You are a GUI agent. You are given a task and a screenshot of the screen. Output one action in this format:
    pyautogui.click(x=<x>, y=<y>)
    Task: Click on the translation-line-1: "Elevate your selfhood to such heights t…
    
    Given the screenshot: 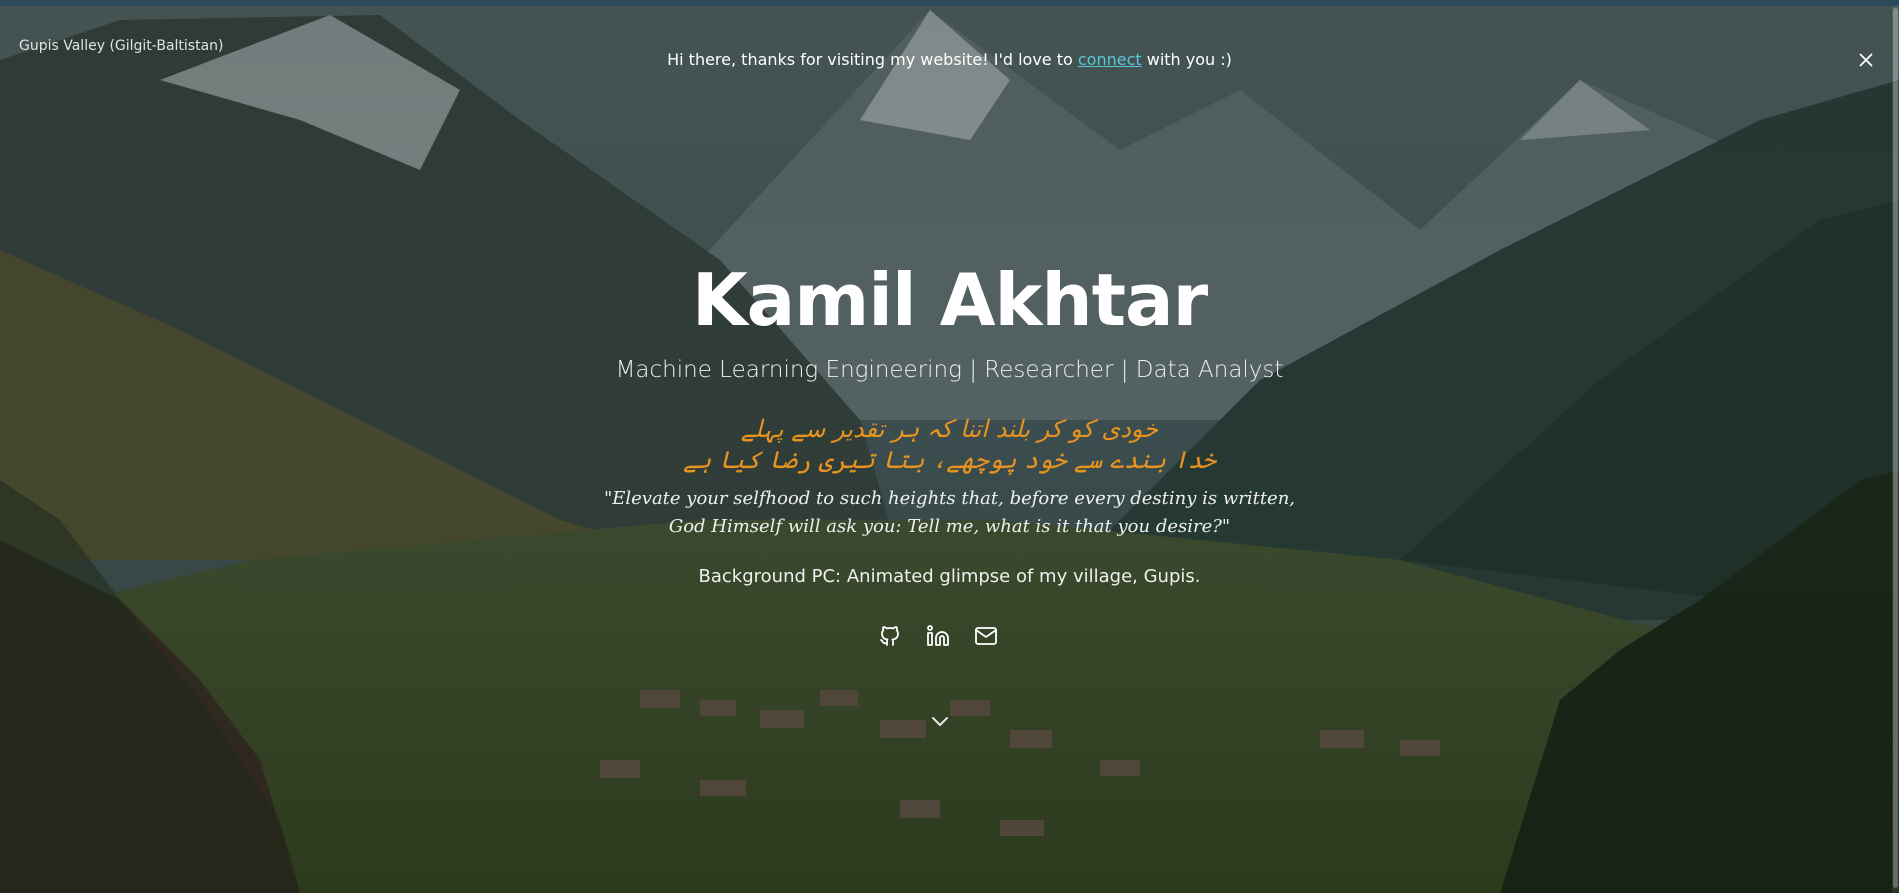 What is the action you would take?
    pyautogui.click(x=949, y=498)
    